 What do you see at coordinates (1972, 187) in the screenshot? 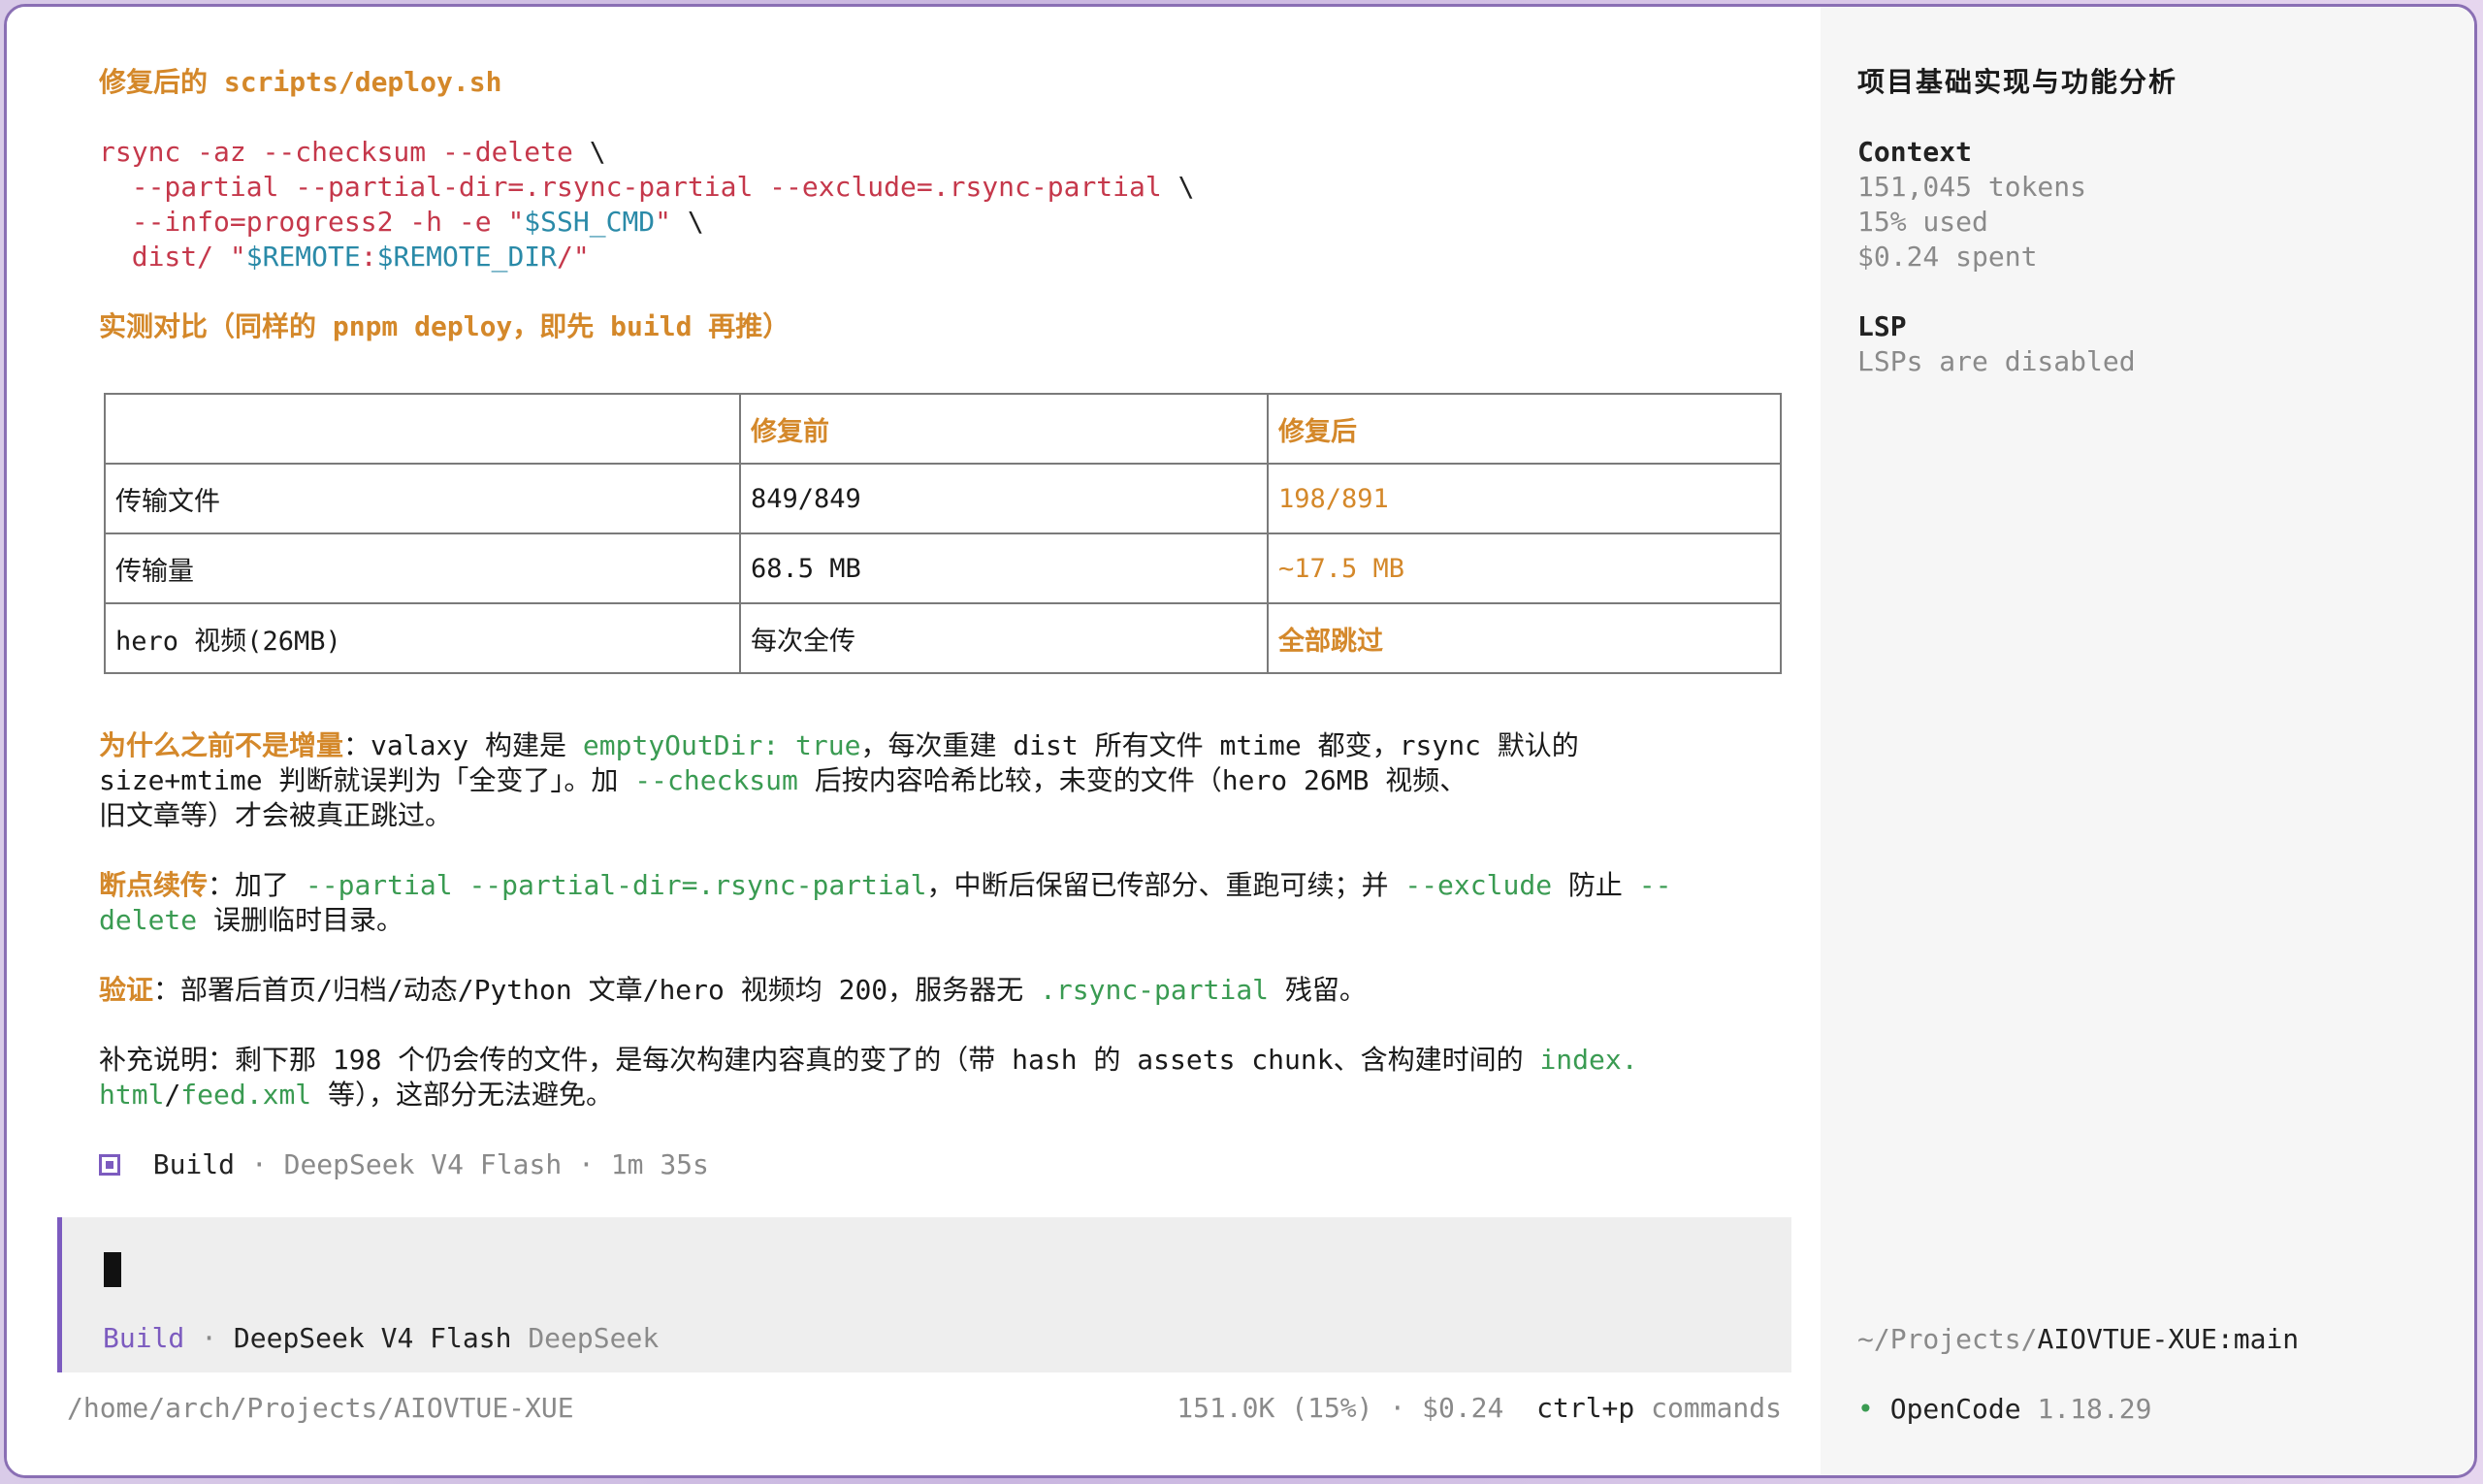
I see `context-tokens: 151,045 tokens` at bounding box center [1972, 187].